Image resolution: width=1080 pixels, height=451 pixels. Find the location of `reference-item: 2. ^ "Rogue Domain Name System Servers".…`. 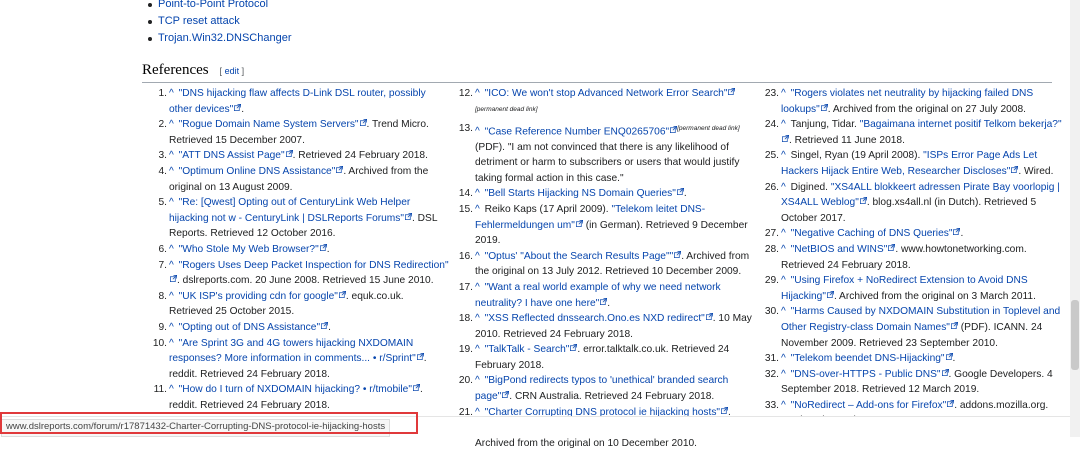

reference-item: 2. ^ "Rogue Domain Name System Servers".… is located at coordinates (302, 132).